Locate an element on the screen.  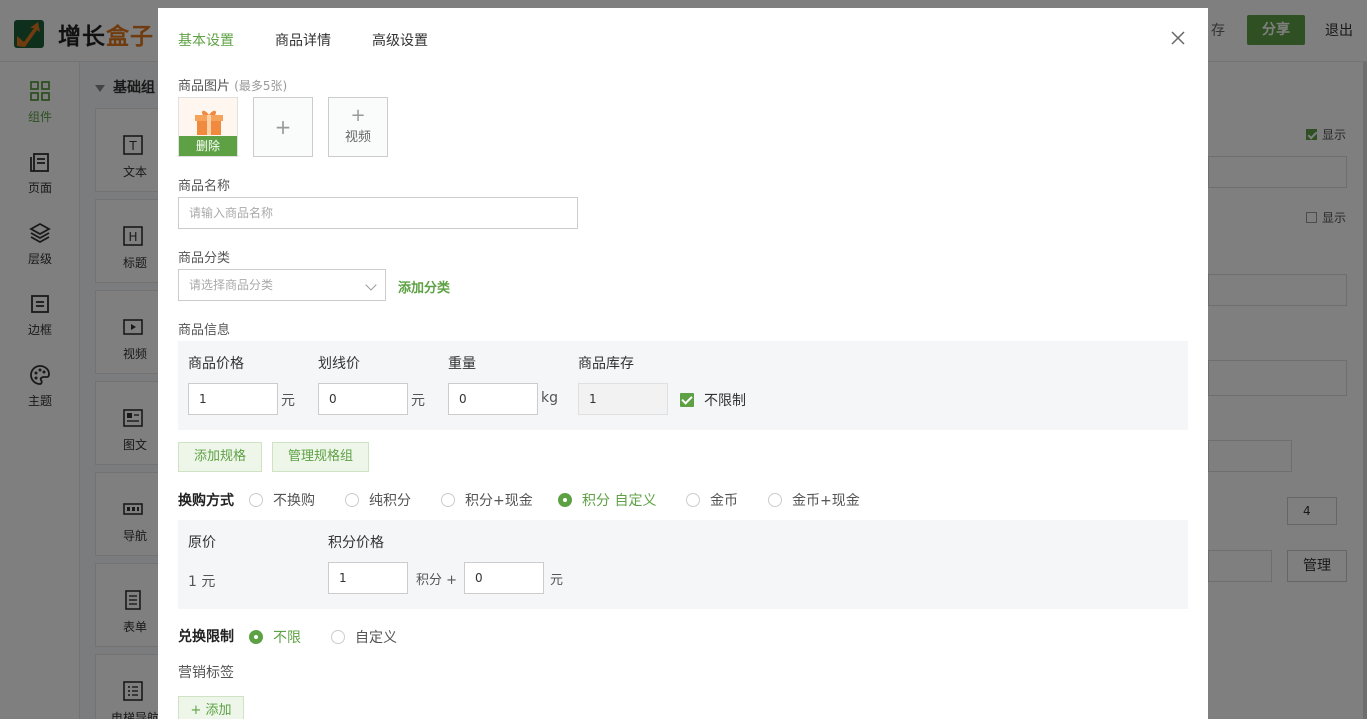
modal-tabs: 基本设置 商品详情 高级设置 is located at coordinates (323, 40).